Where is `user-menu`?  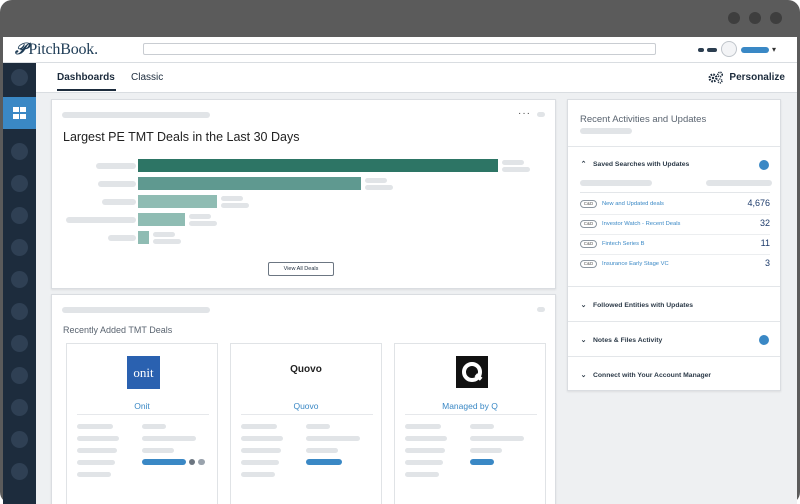 user-menu is located at coordinates (755, 50).